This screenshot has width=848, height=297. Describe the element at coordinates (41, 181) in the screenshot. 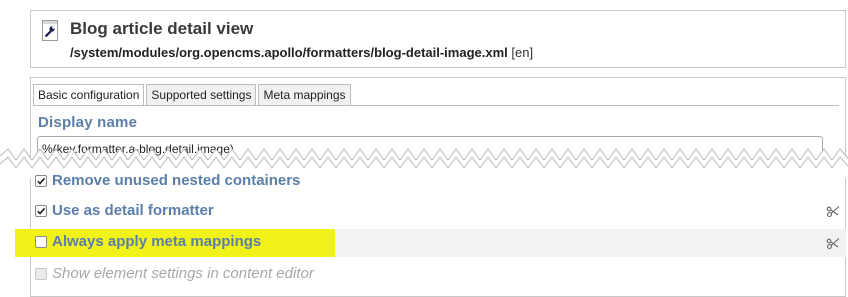

I see `remove-unused-containers-checkbox` at that location.